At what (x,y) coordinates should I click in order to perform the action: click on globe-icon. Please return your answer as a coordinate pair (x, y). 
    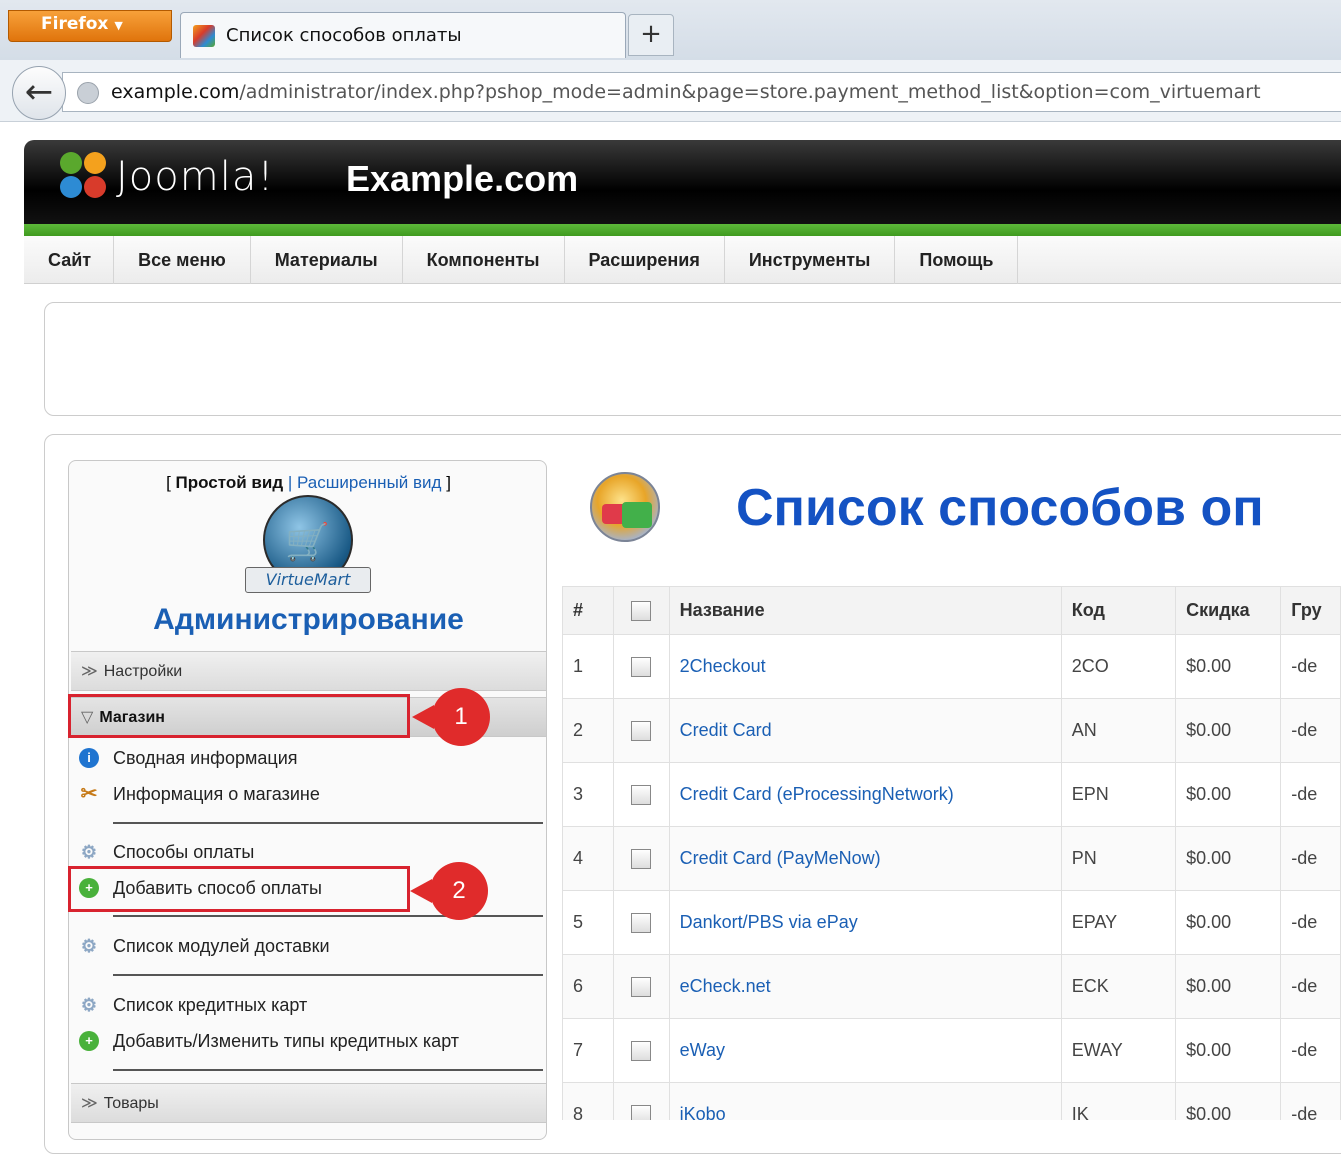
    Looking at the image, I should click on (88, 93).